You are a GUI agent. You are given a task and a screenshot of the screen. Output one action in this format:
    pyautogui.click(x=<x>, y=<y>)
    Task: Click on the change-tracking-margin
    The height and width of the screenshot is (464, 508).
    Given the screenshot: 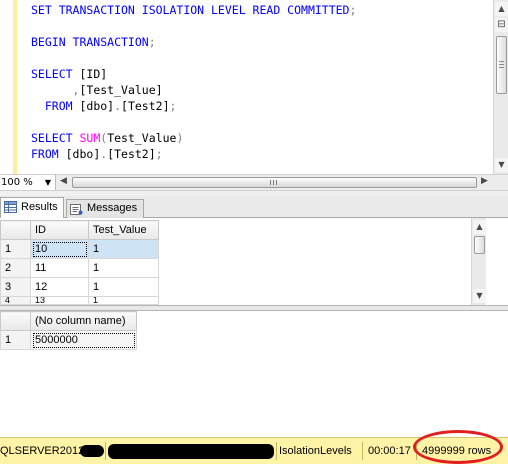 What is the action you would take?
    pyautogui.click(x=15, y=87)
    